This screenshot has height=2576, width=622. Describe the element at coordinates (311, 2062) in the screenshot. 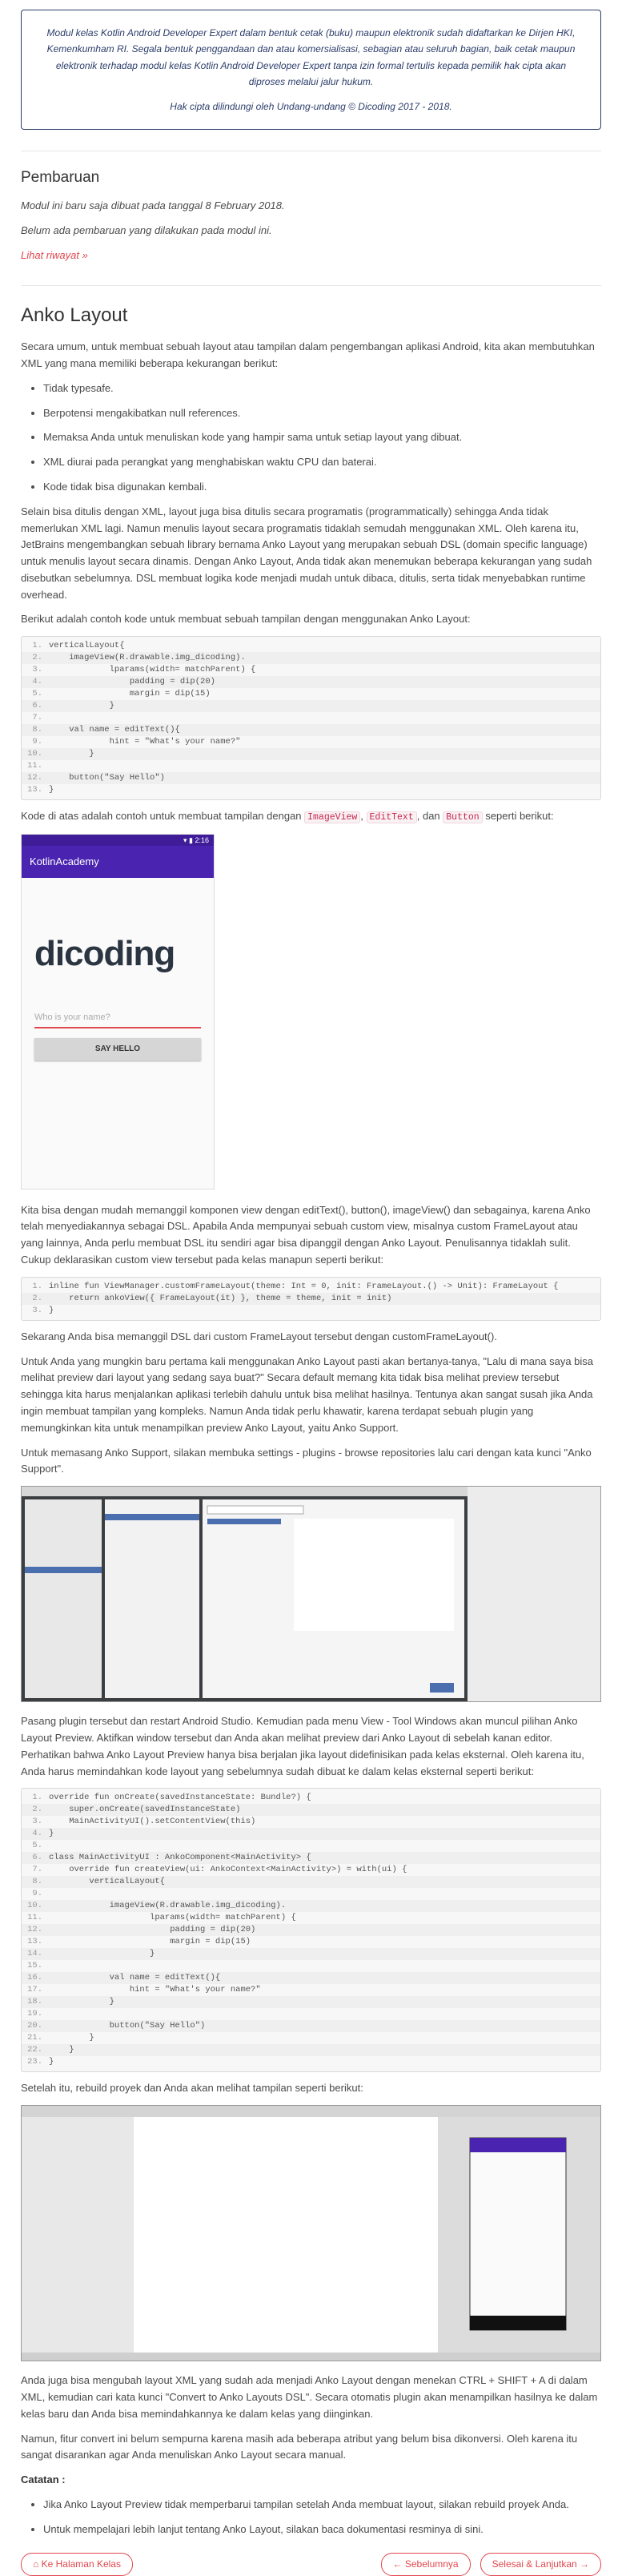

I see `code-line: 23.}` at that location.